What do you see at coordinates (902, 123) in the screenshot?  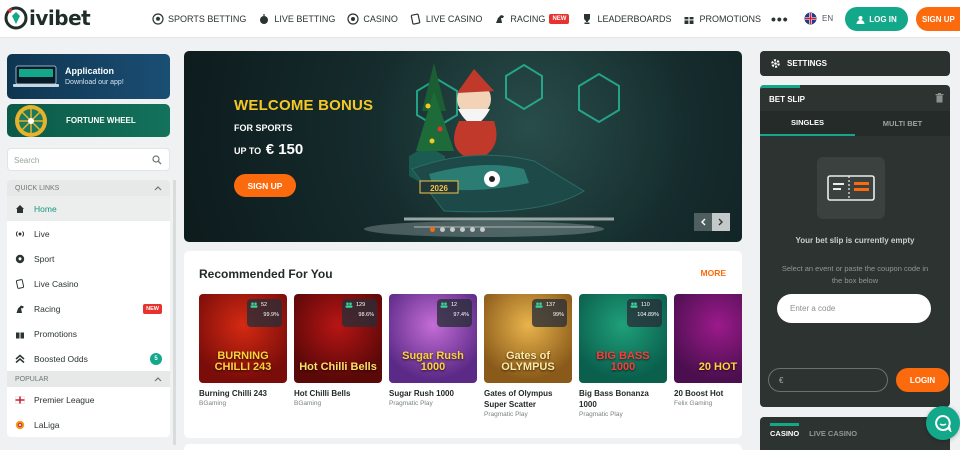 I see `tab-multi-bet: MULTI BET` at bounding box center [902, 123].